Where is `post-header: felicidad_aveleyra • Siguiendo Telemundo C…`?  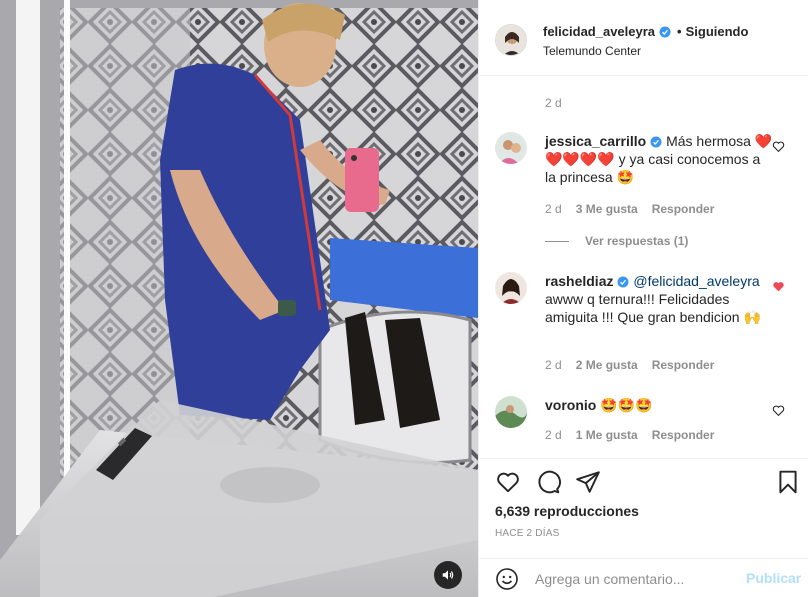
post-header: felicidad_aveleyra • Siguiendo Telemundo C… is located at coordinates (643, 38).